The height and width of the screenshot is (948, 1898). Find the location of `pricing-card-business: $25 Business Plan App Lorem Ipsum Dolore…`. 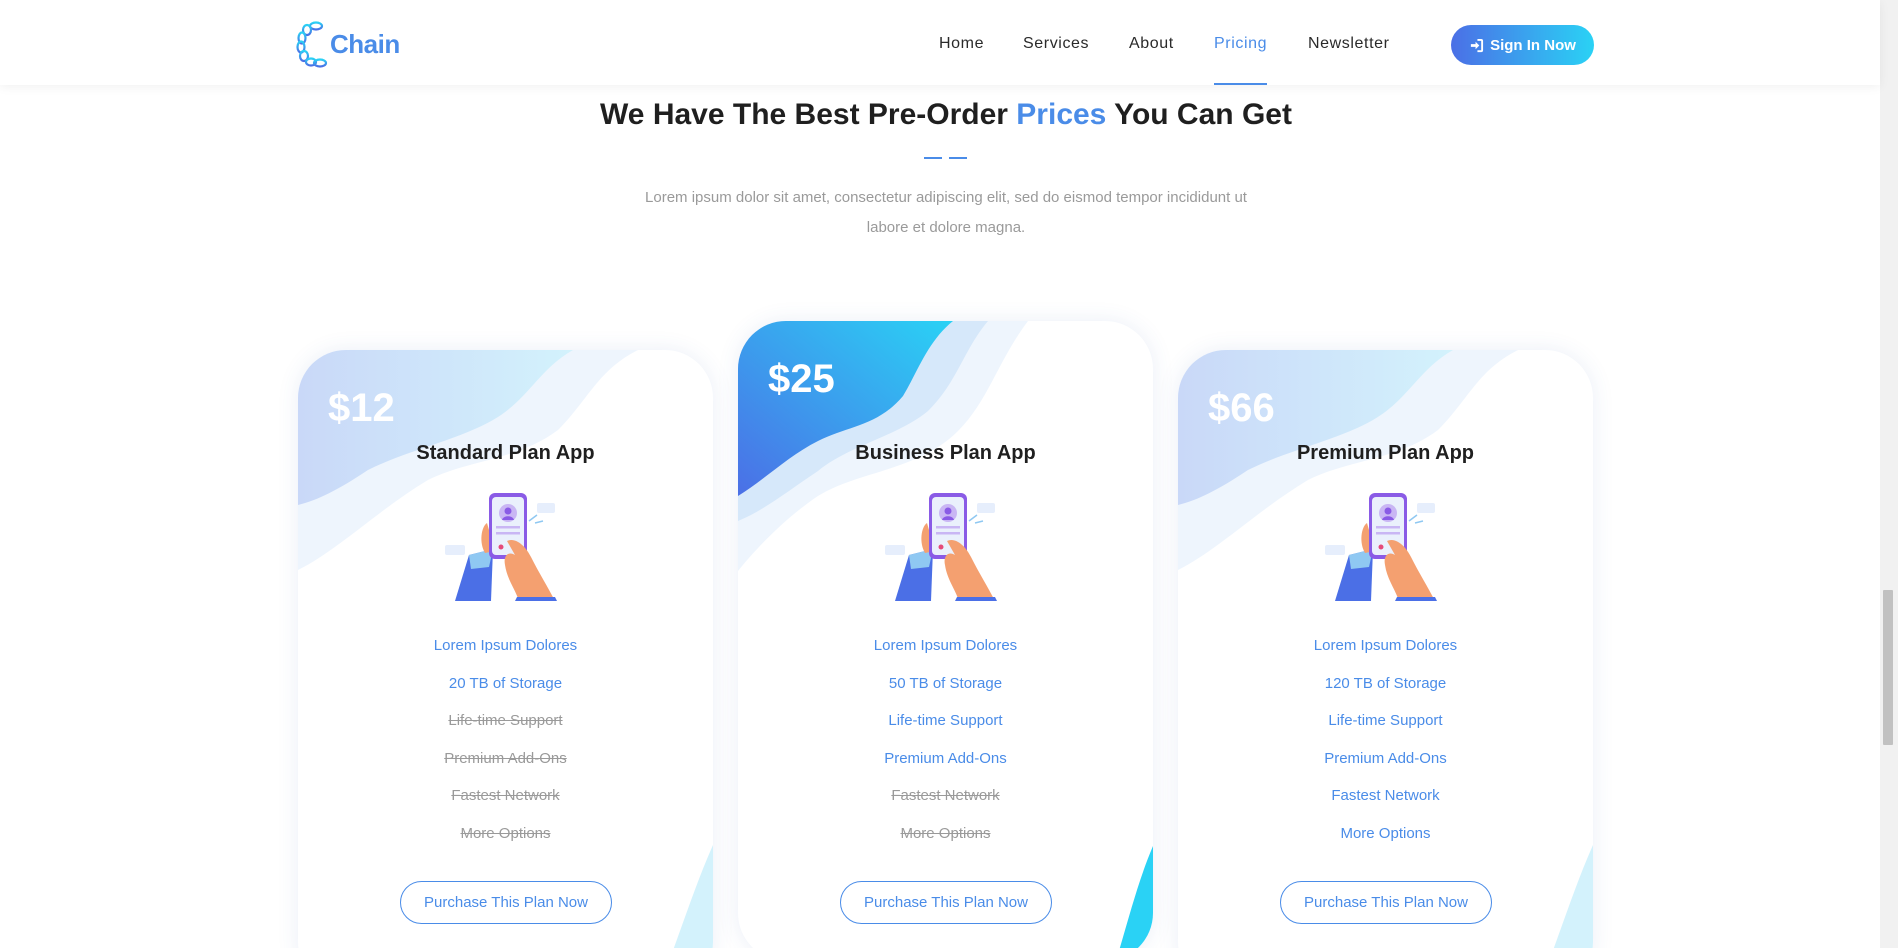

pricing-card-business: $25 Business Plan App Lorem Ipsum Dolore… is located at coordinates (945, 634).